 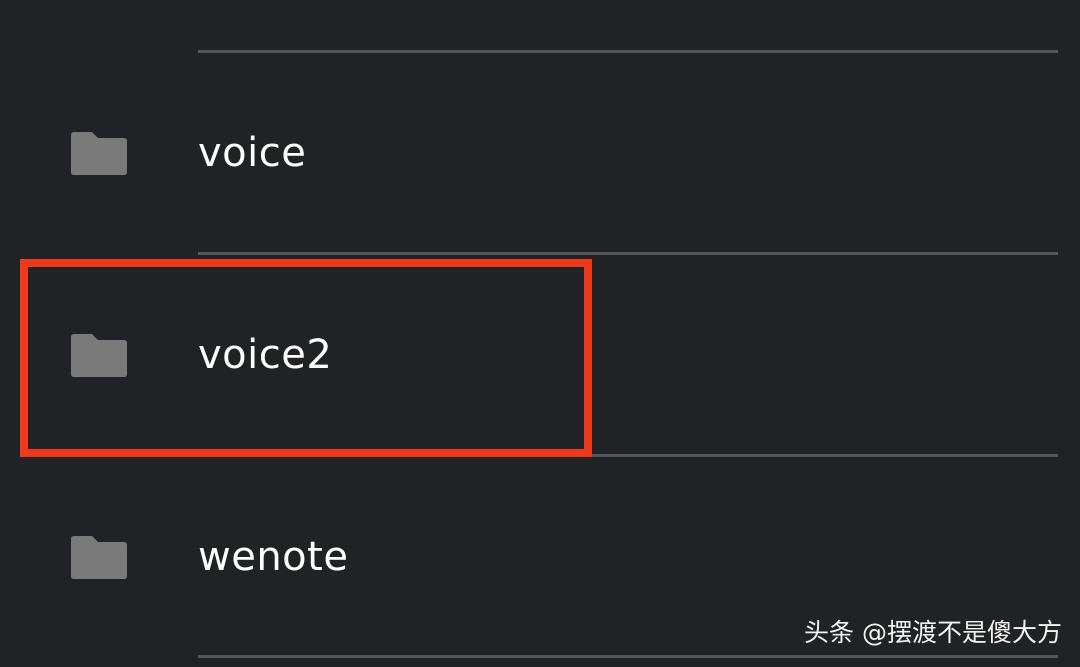 I want to click on watermark: 头条 @摆渡不是傻大方, so click(x=933, y=631).